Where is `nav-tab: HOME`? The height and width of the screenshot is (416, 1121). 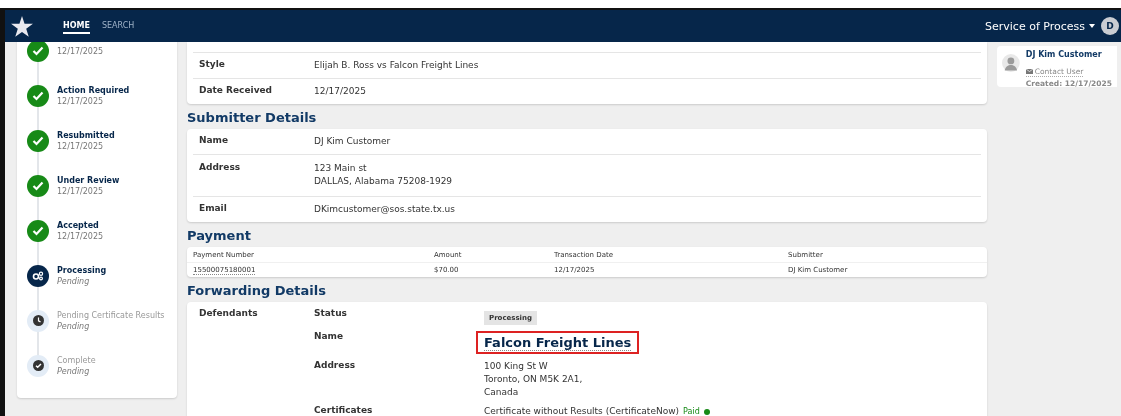 nav-tab: HOME is located at coordinates (76, 26).